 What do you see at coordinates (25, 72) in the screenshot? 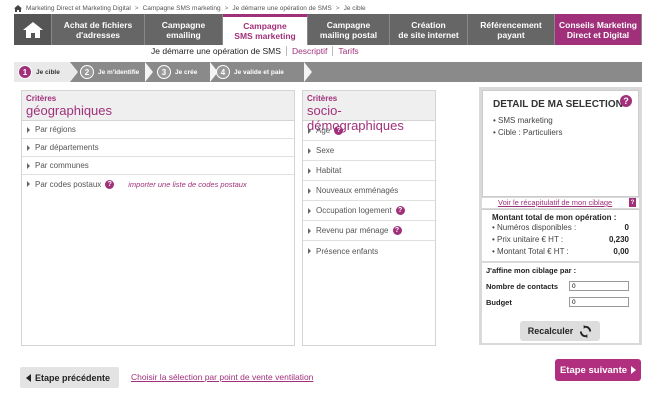
I see `step-number: 1` at bounding box center [25, 72].